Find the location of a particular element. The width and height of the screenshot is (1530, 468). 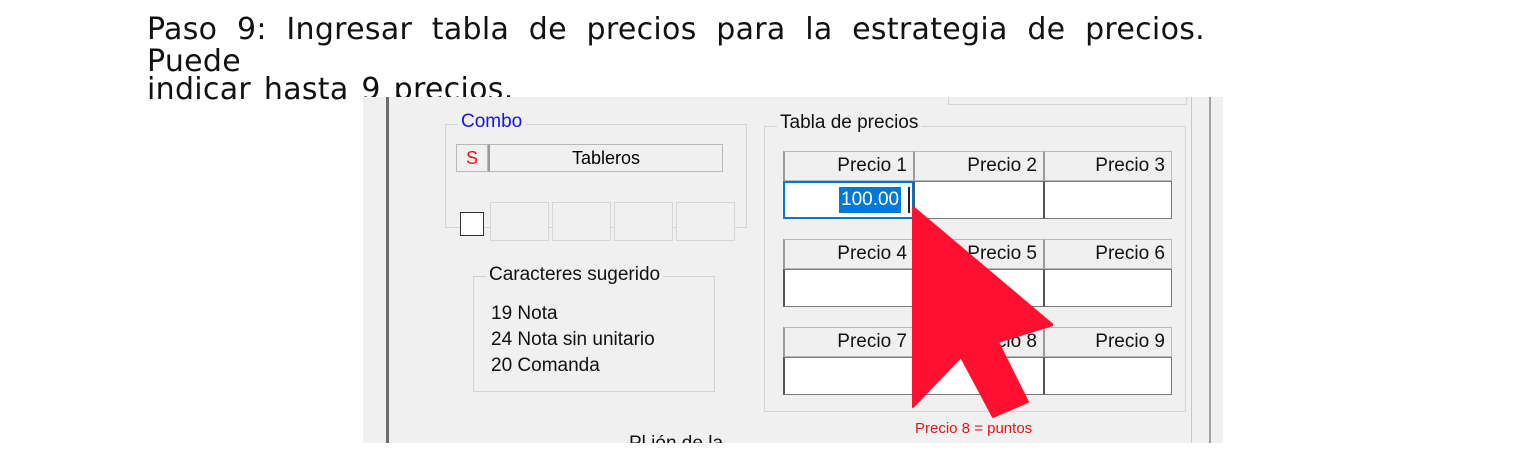

precio-header-3: Precio 3 is located at coordinates (1107, 166).